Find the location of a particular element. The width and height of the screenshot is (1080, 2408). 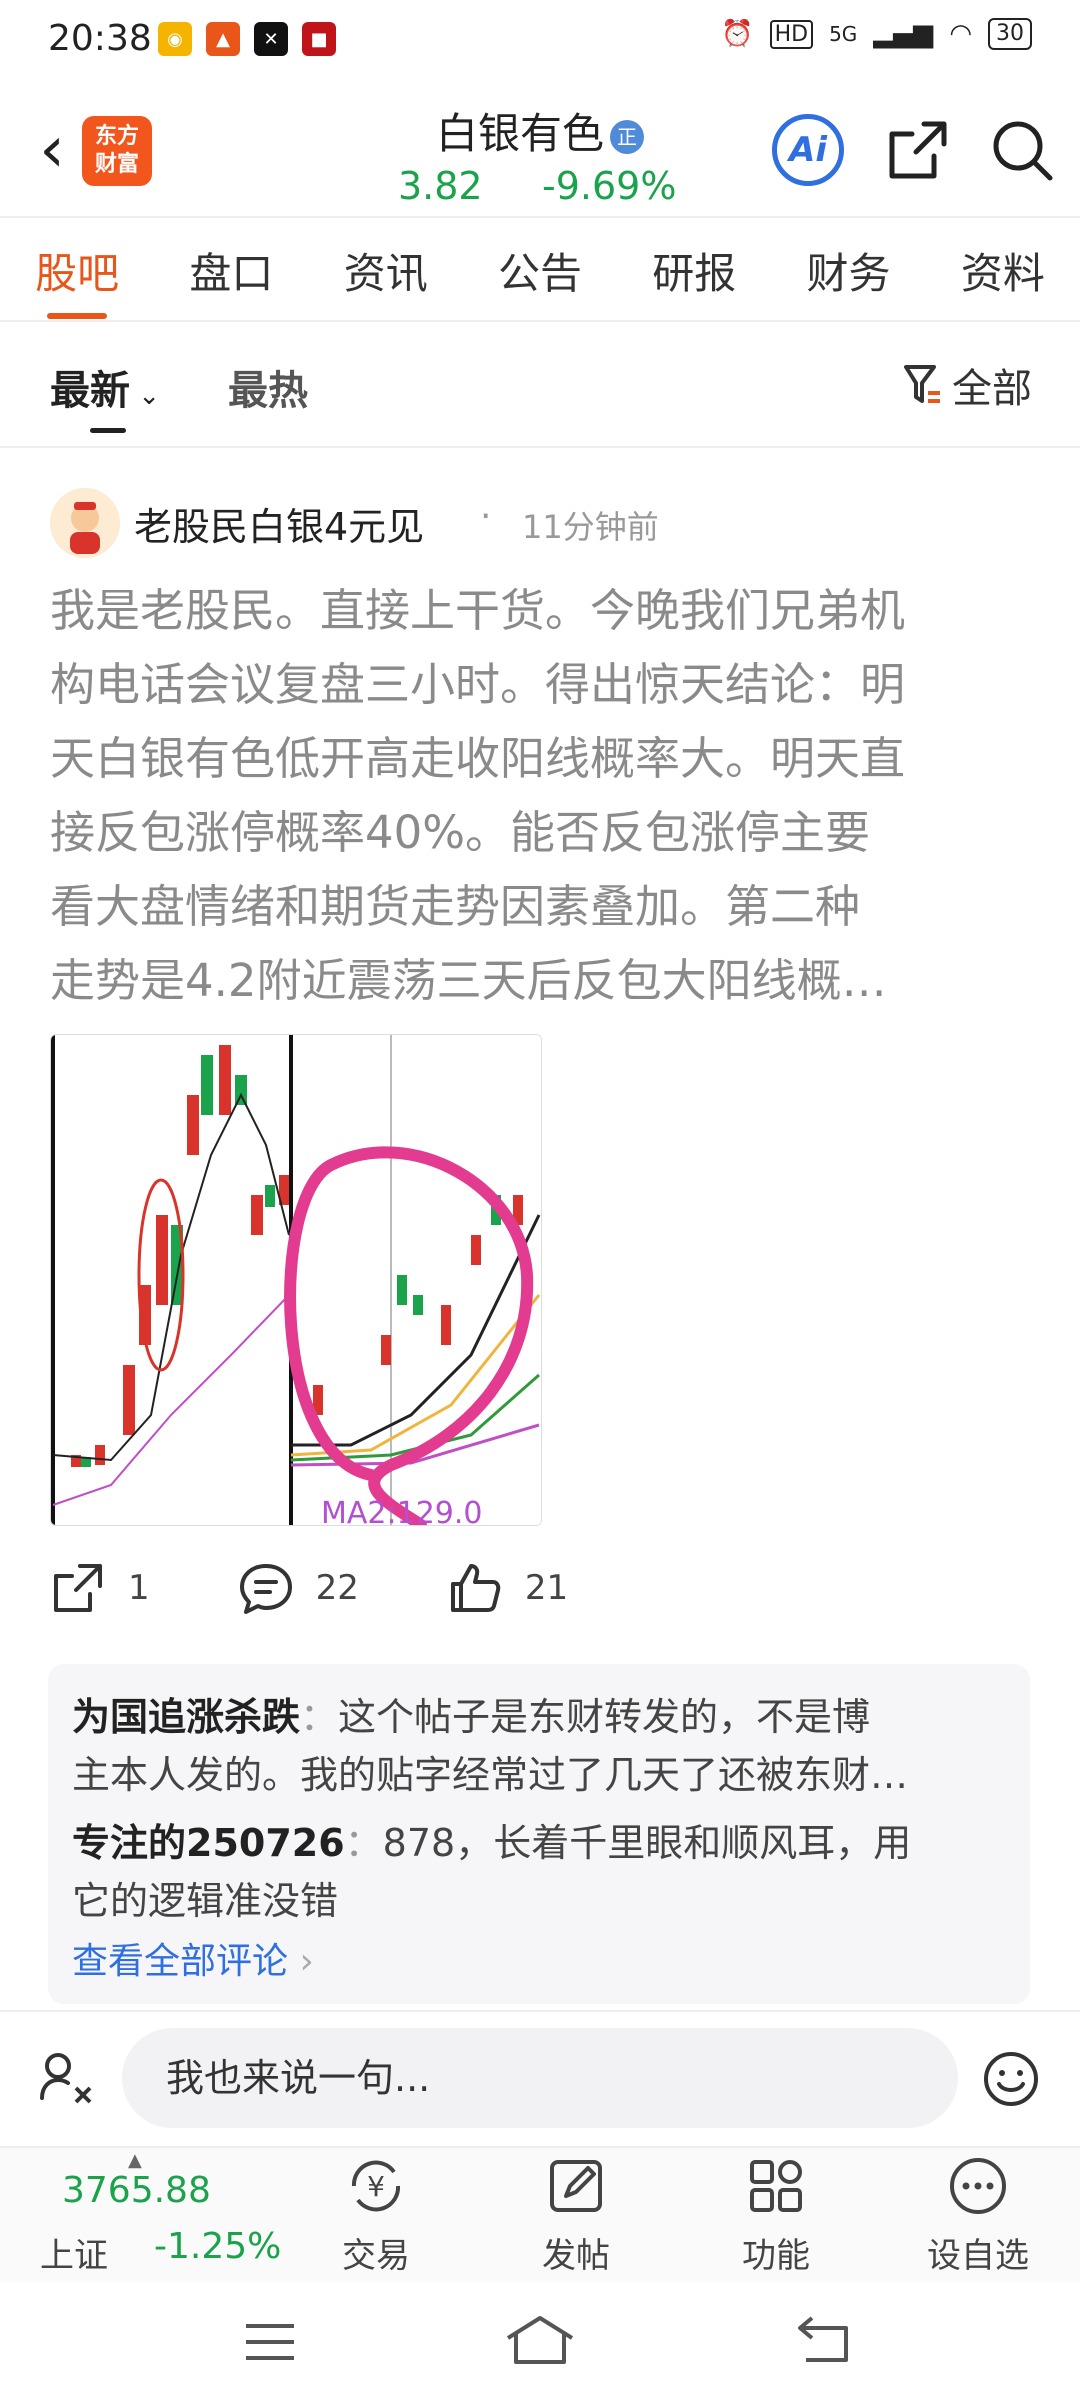

main-tabs: 股吧 盘口 资讯 公告 研报 财务 资料 is located at coordinates (540, 270).